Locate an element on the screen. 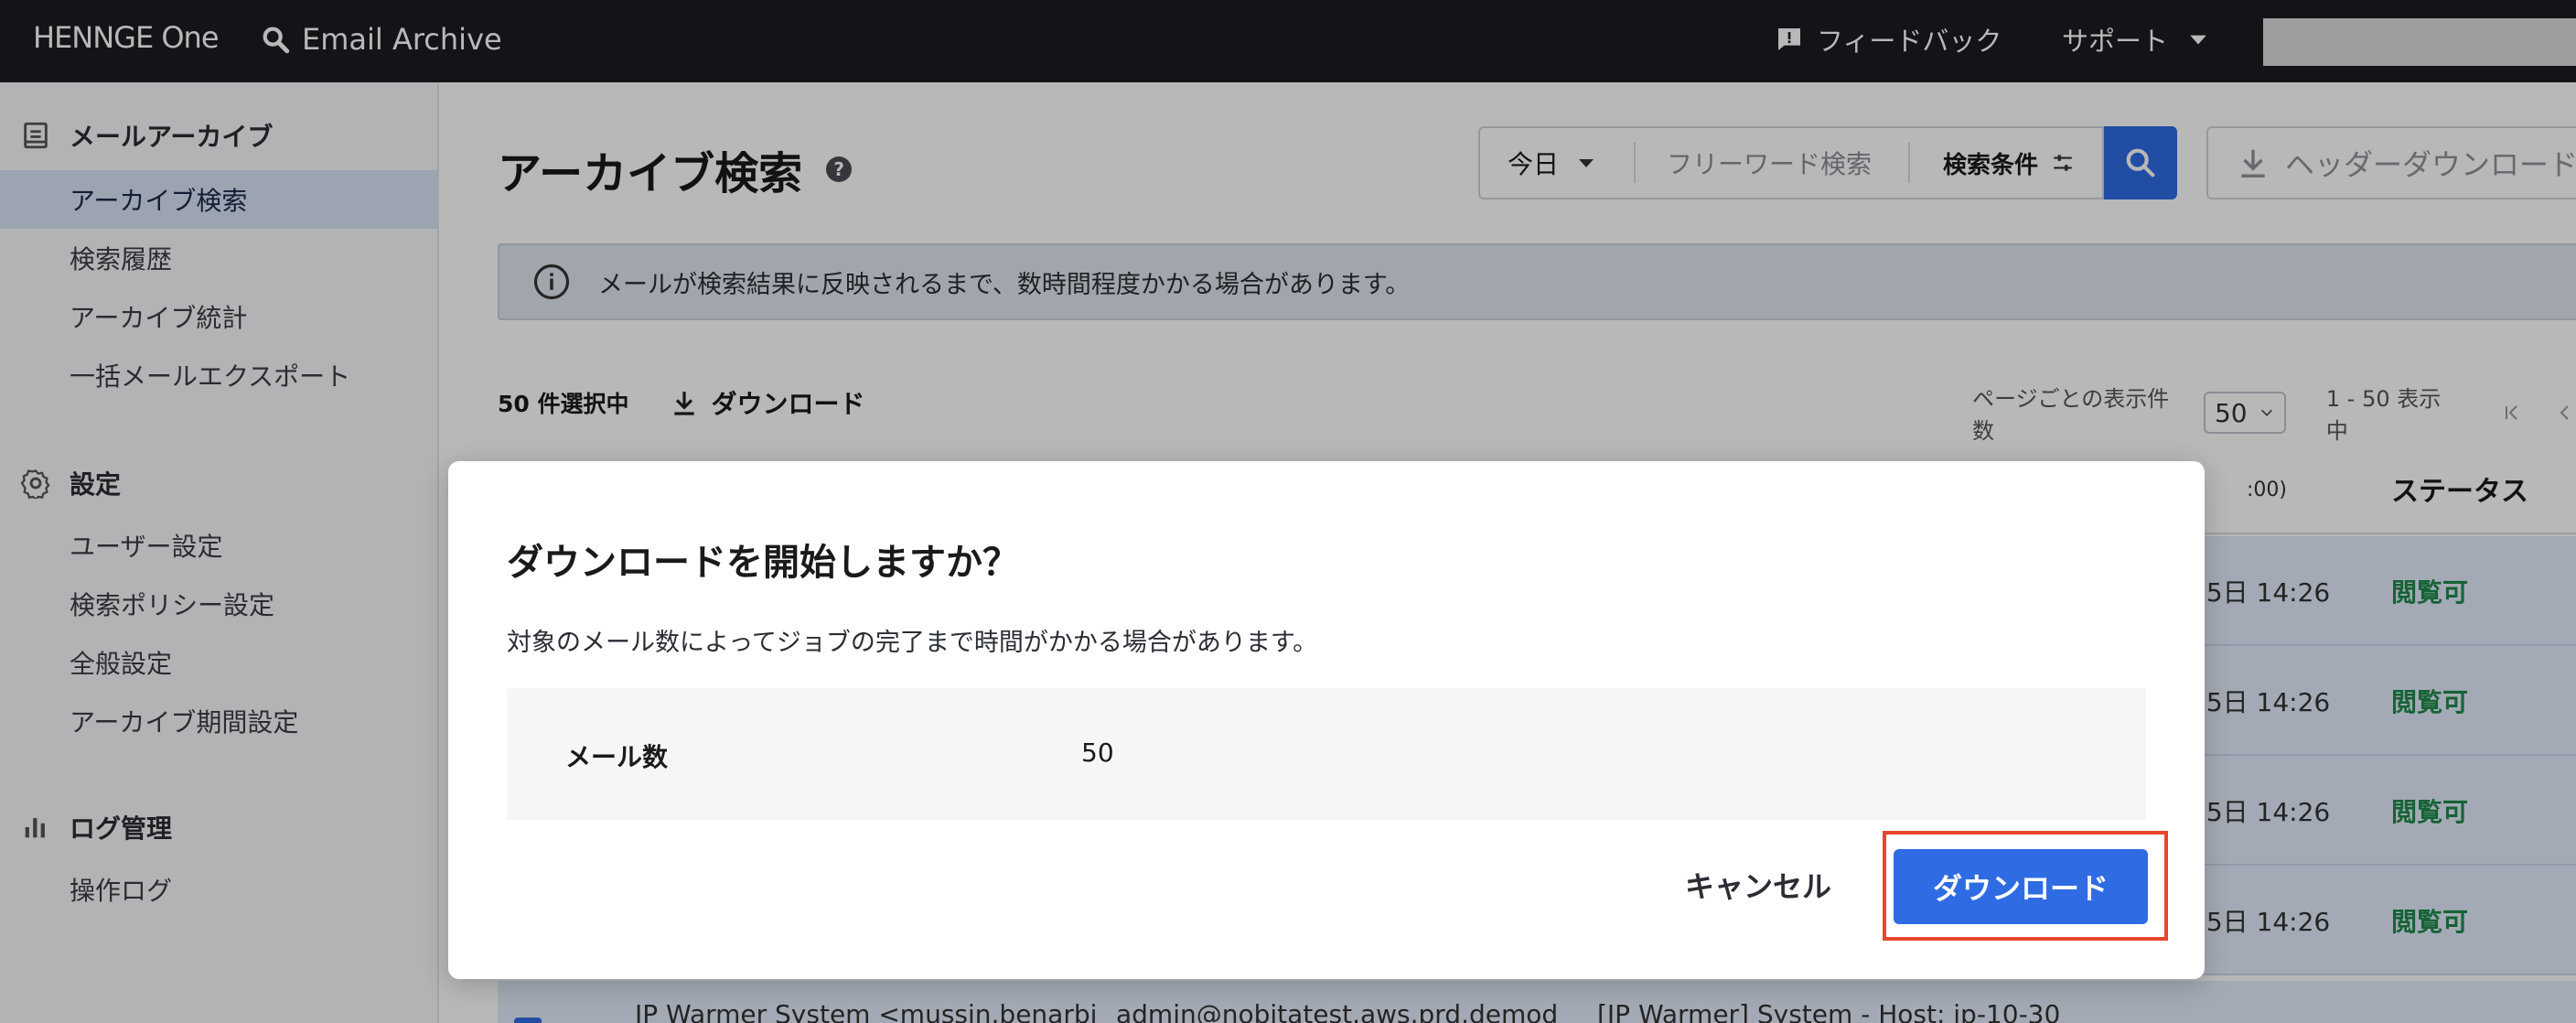 Image resolution: width=2576 pixels, height=1023 pixels. cancel-button: キャンセル is located at coordinates (1758, 885).